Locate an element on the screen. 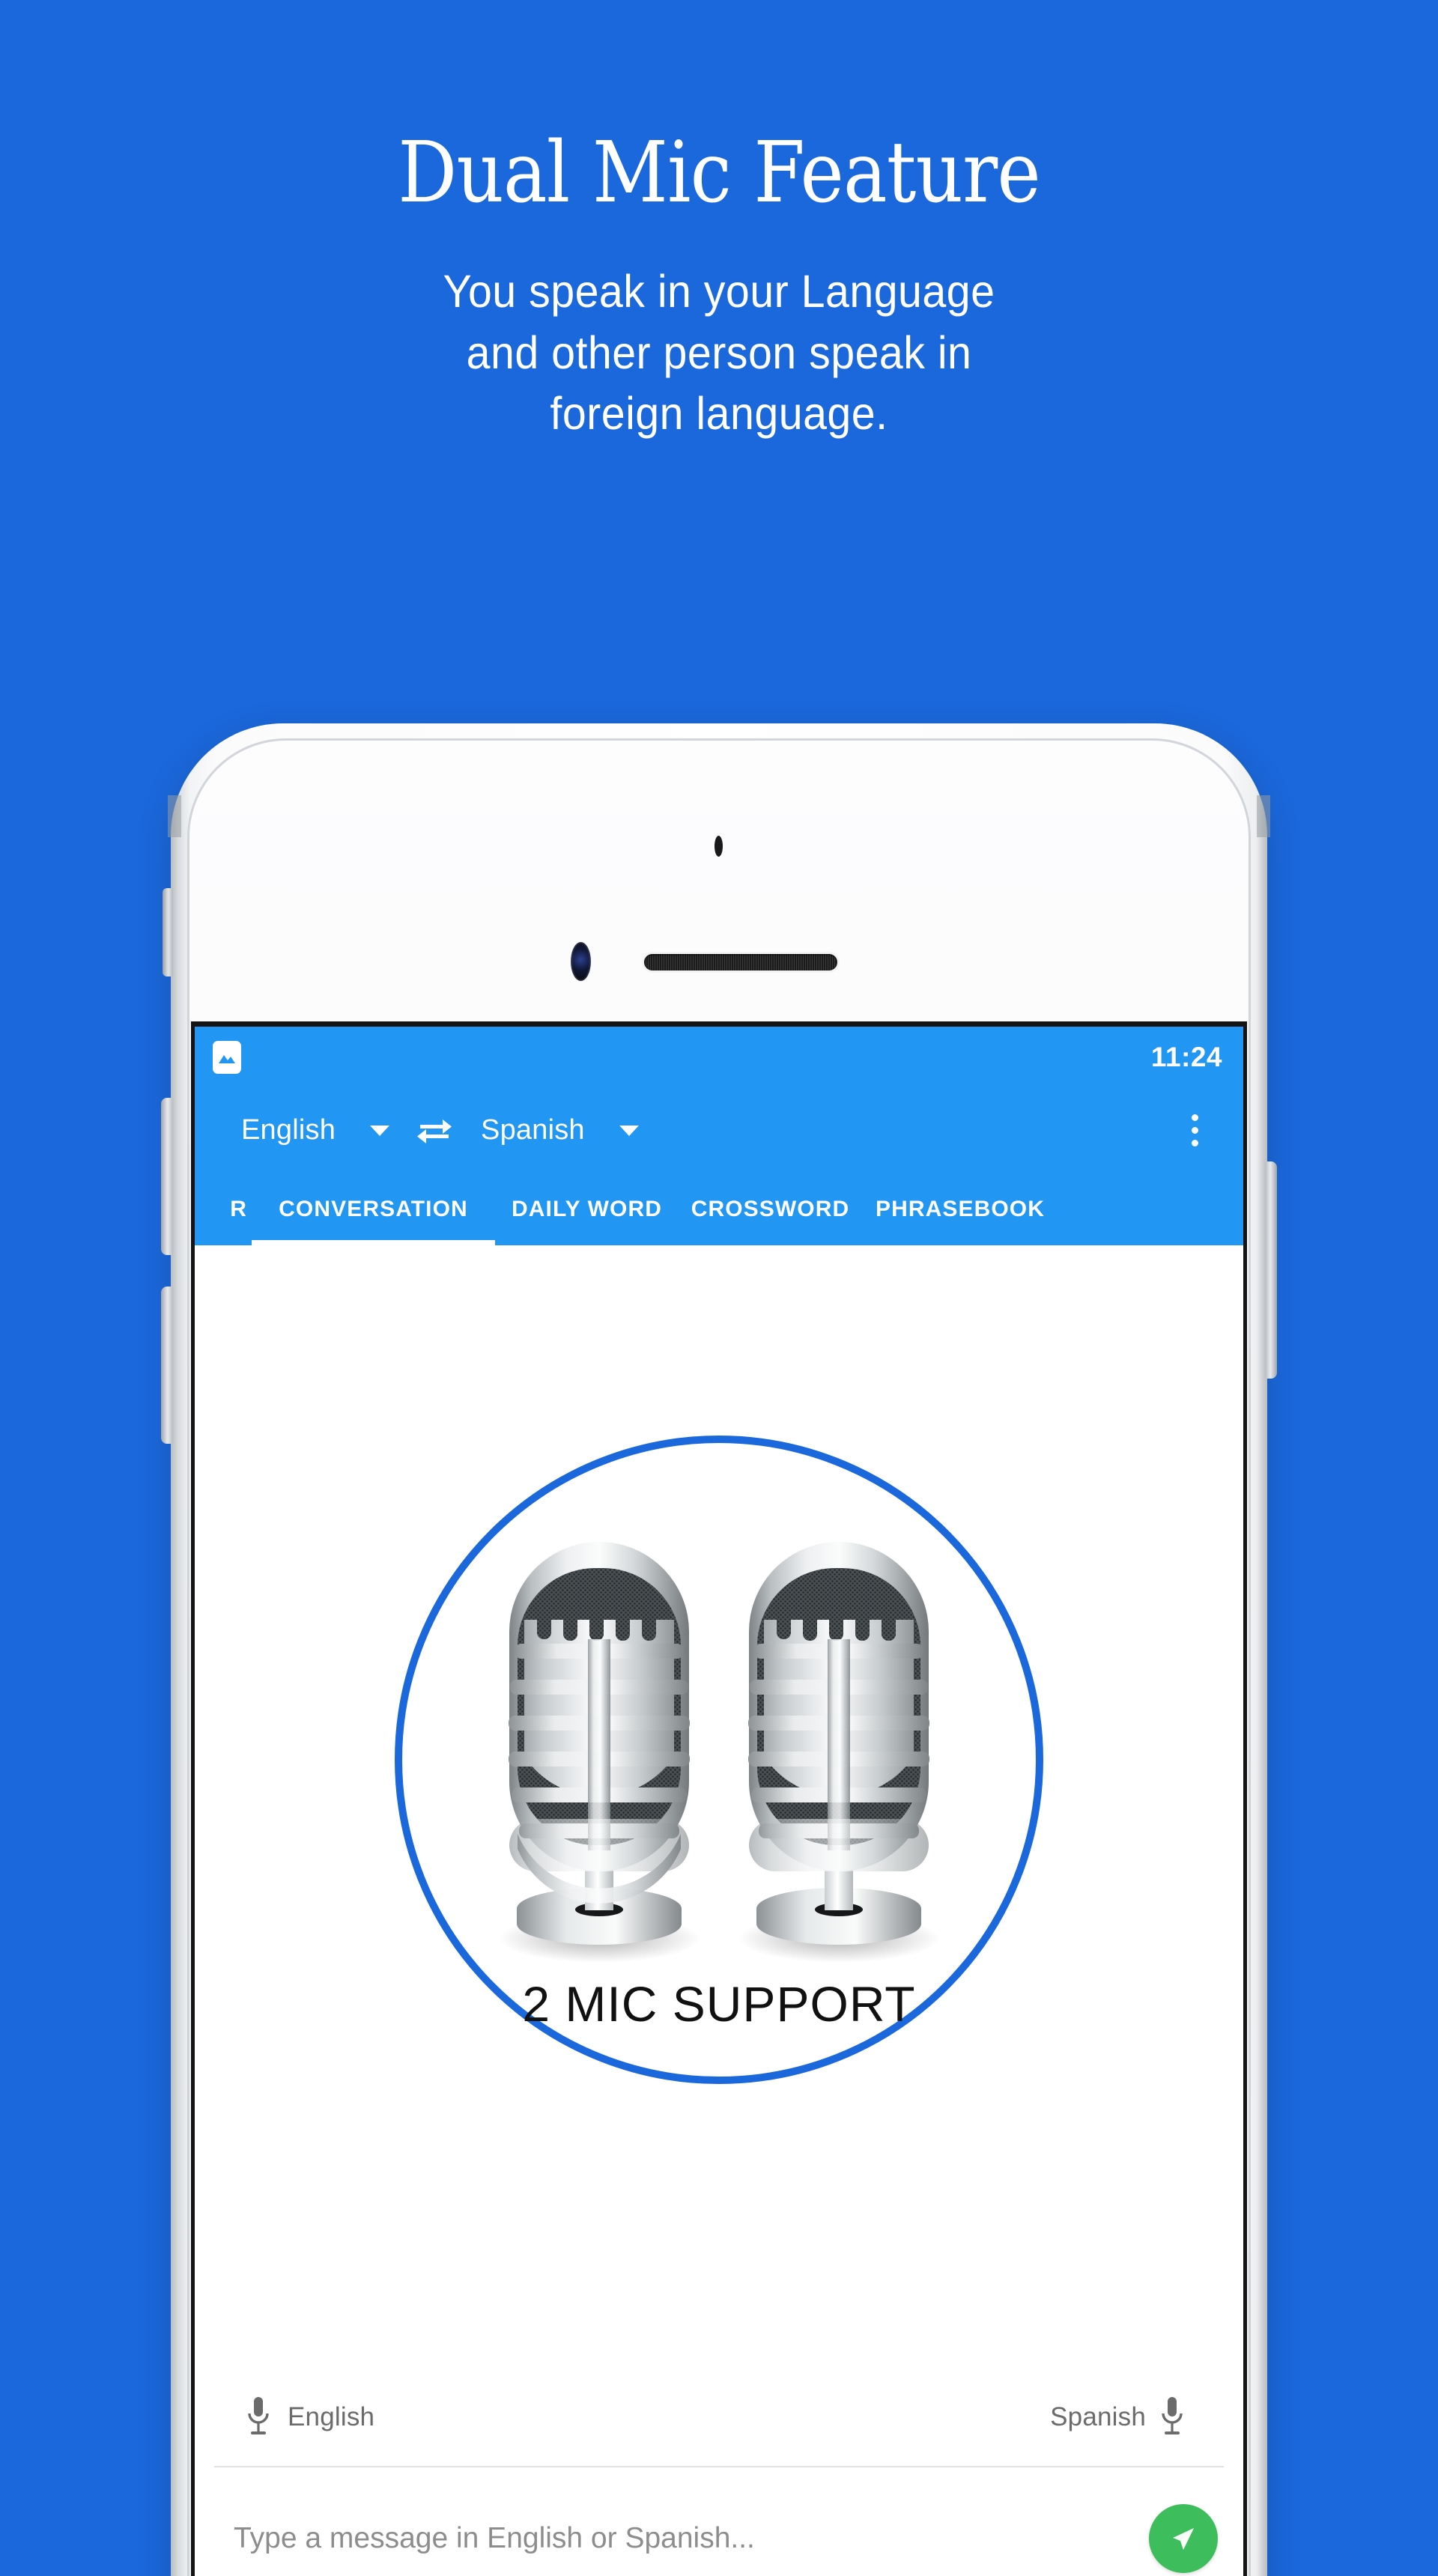  target-language-label: Spanish is located at coordinates (533, 1130).